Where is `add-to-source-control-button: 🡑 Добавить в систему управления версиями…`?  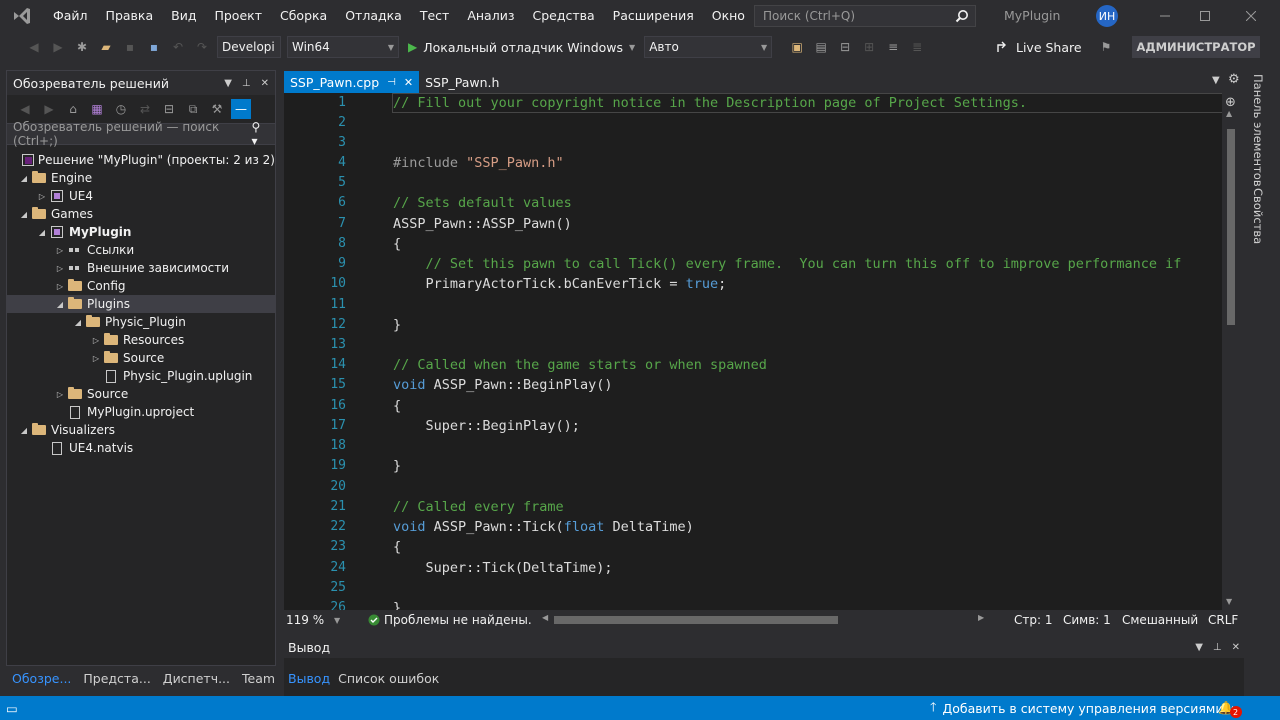
add-to-source-control-button: 🡑 Добавить в систему управления версиями… is located at coordinates (1083, 708).